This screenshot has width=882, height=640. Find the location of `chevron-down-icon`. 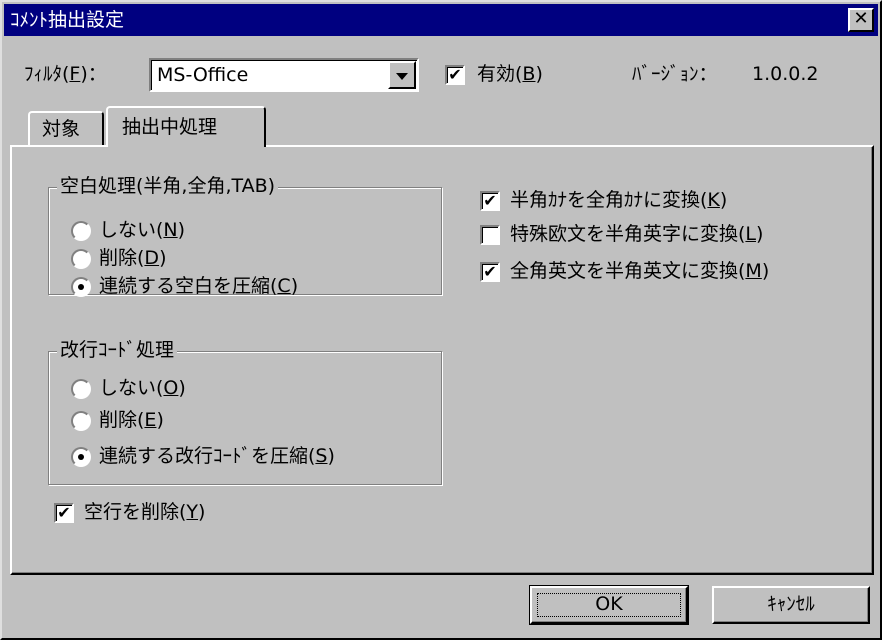

chevron-down-icon is located at coordinates (402, 76).